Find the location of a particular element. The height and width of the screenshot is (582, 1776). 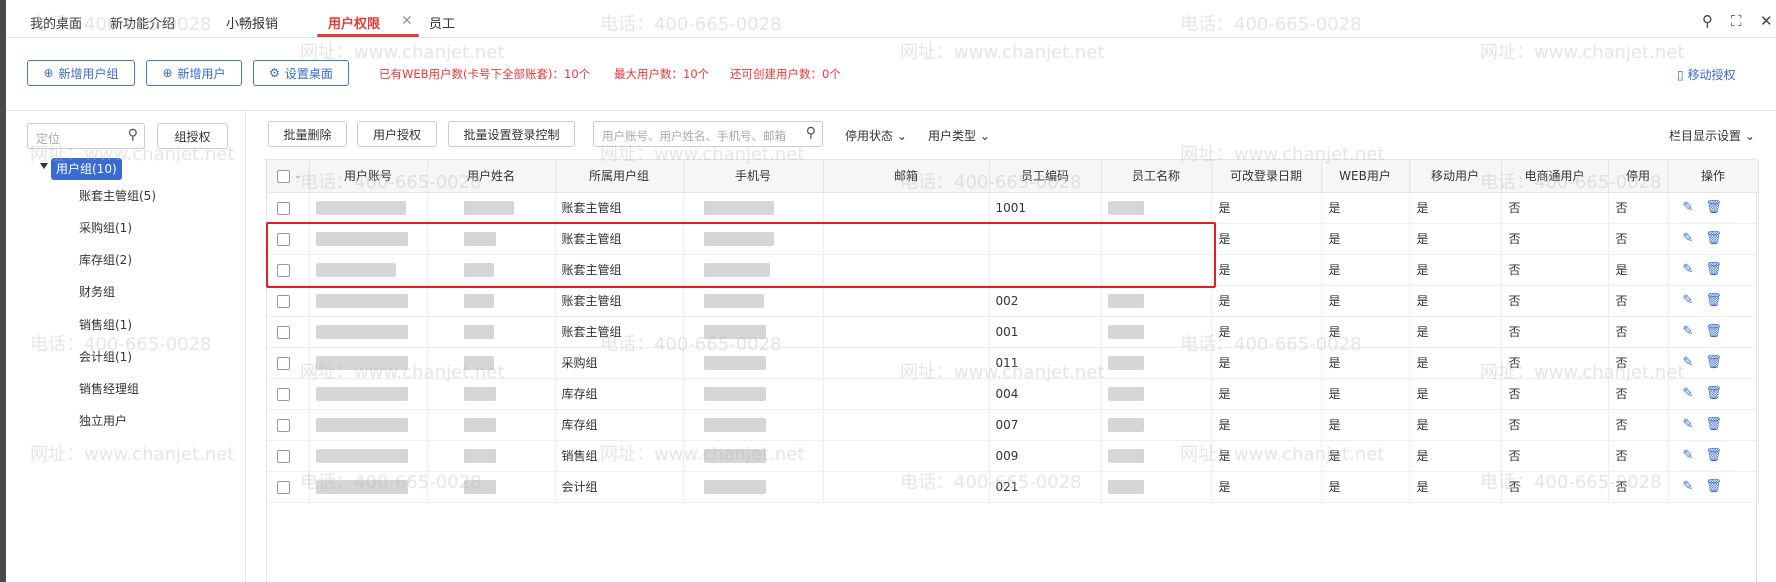

tree-item: 销售经理组 is located at coordinates (109, 388).